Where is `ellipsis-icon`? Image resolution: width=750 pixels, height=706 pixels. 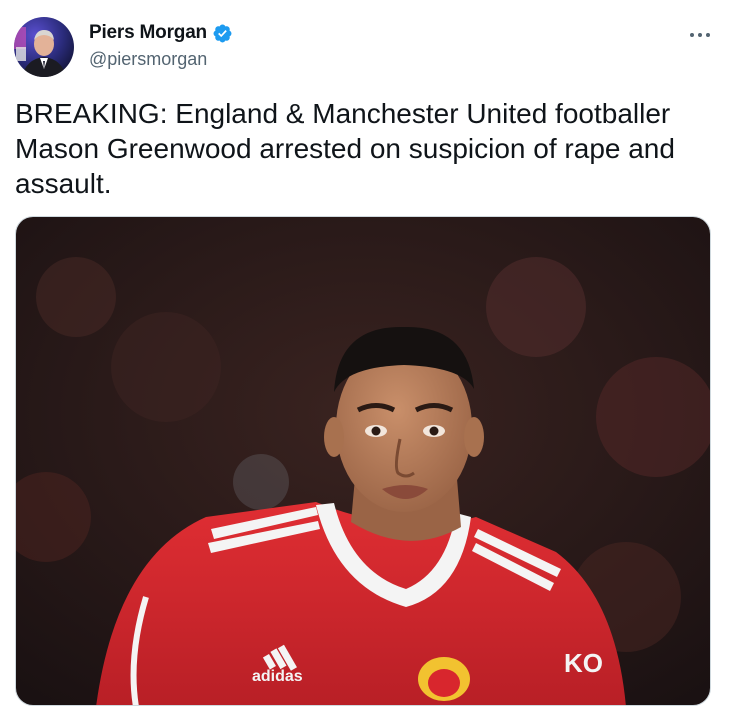 ellipsis-icon is located at coordinates (700, 35).